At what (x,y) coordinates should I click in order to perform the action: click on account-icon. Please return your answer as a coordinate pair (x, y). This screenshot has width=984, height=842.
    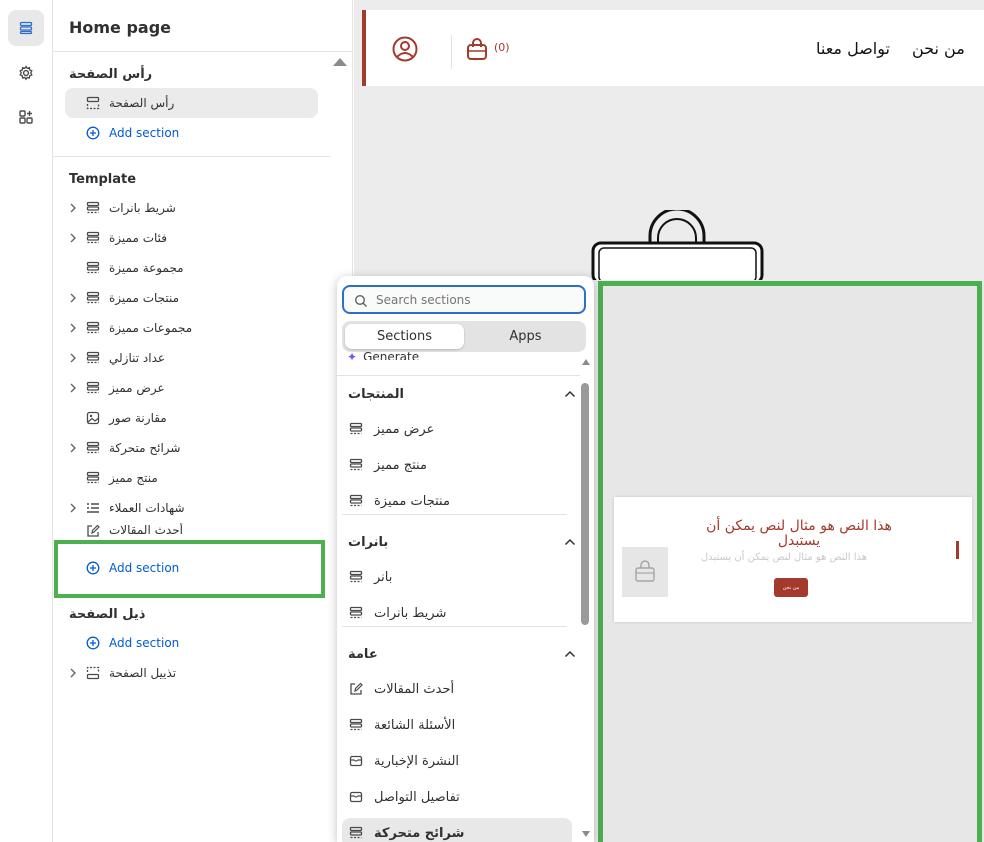
    Looking at the image, I should click on (405, 51).